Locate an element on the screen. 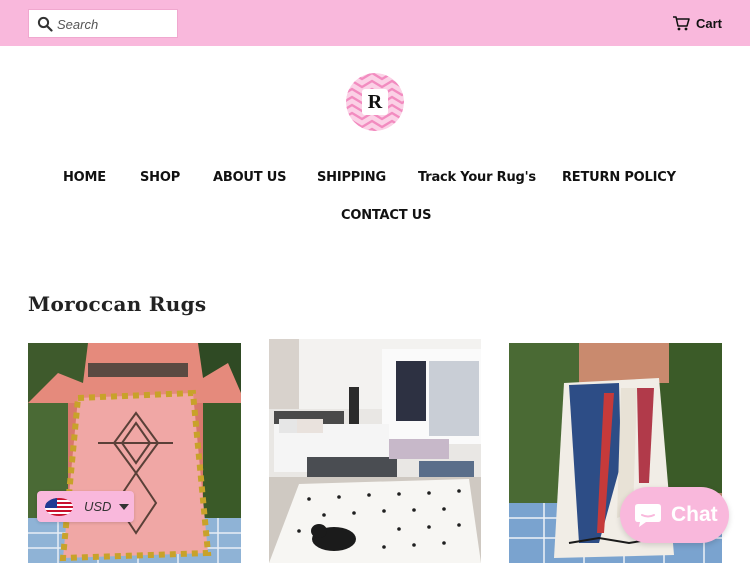 This screenshot has width=750, height=563. cart-link: Cart is located at coordinates (697, 23).